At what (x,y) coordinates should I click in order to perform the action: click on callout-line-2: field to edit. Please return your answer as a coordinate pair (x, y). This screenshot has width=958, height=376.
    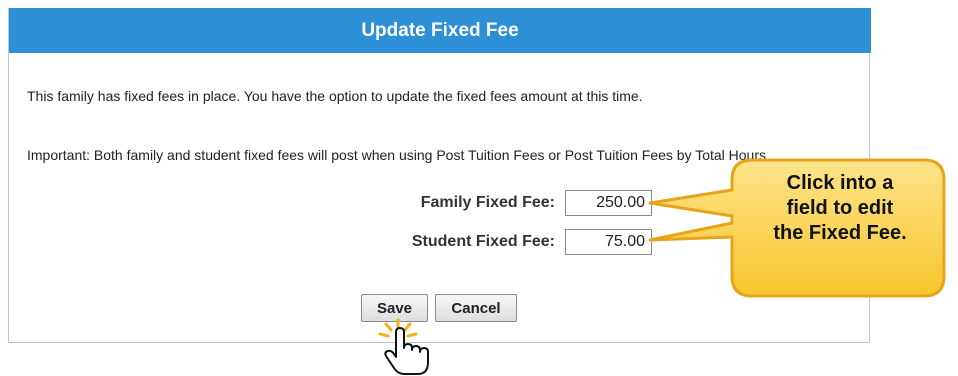
    Looking at the image, I should click on (840, 208).